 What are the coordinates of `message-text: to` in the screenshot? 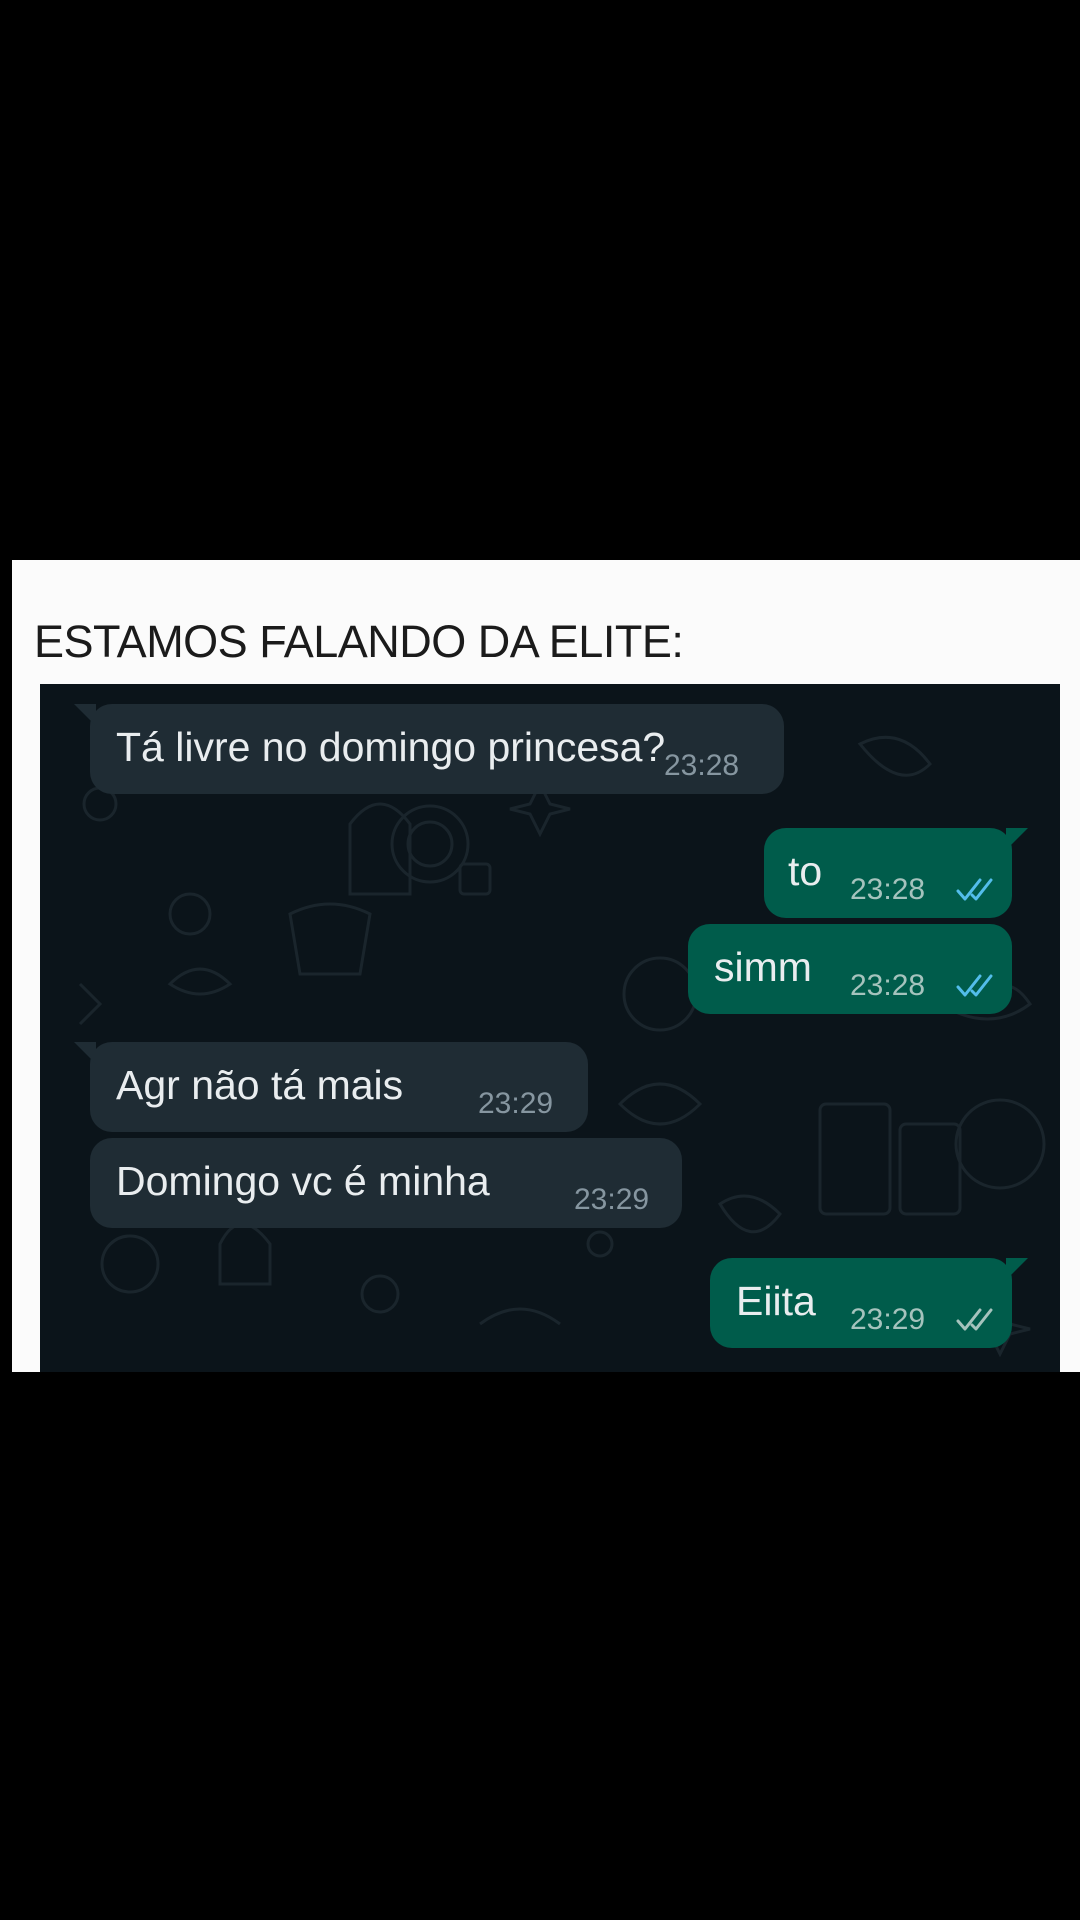 It's located at (805, 871).